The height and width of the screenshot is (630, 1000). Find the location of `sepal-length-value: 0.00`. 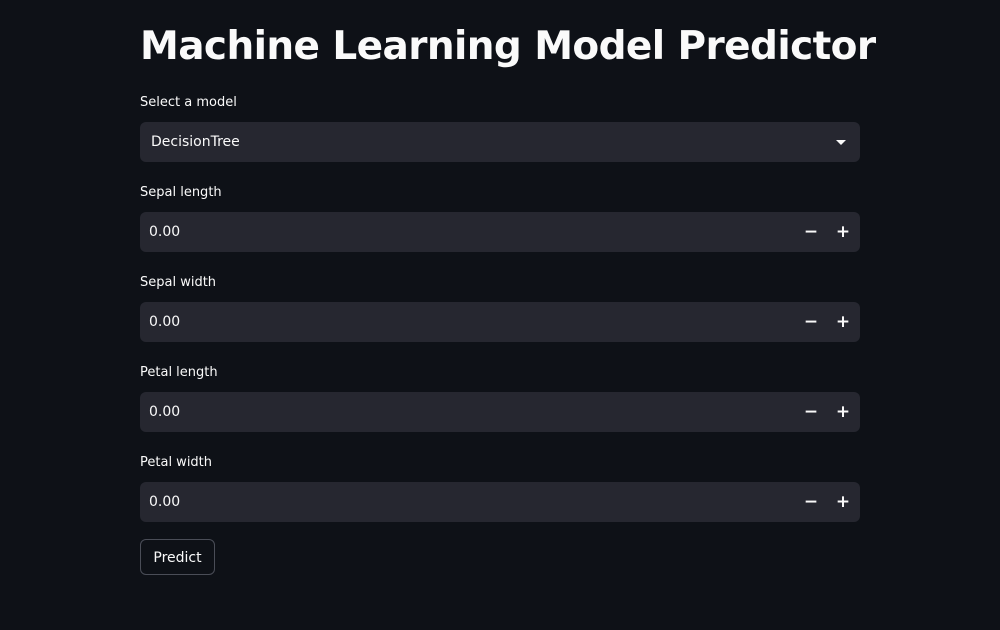

sepal-length-value: 0.00 is located at coordinates (164, 232).